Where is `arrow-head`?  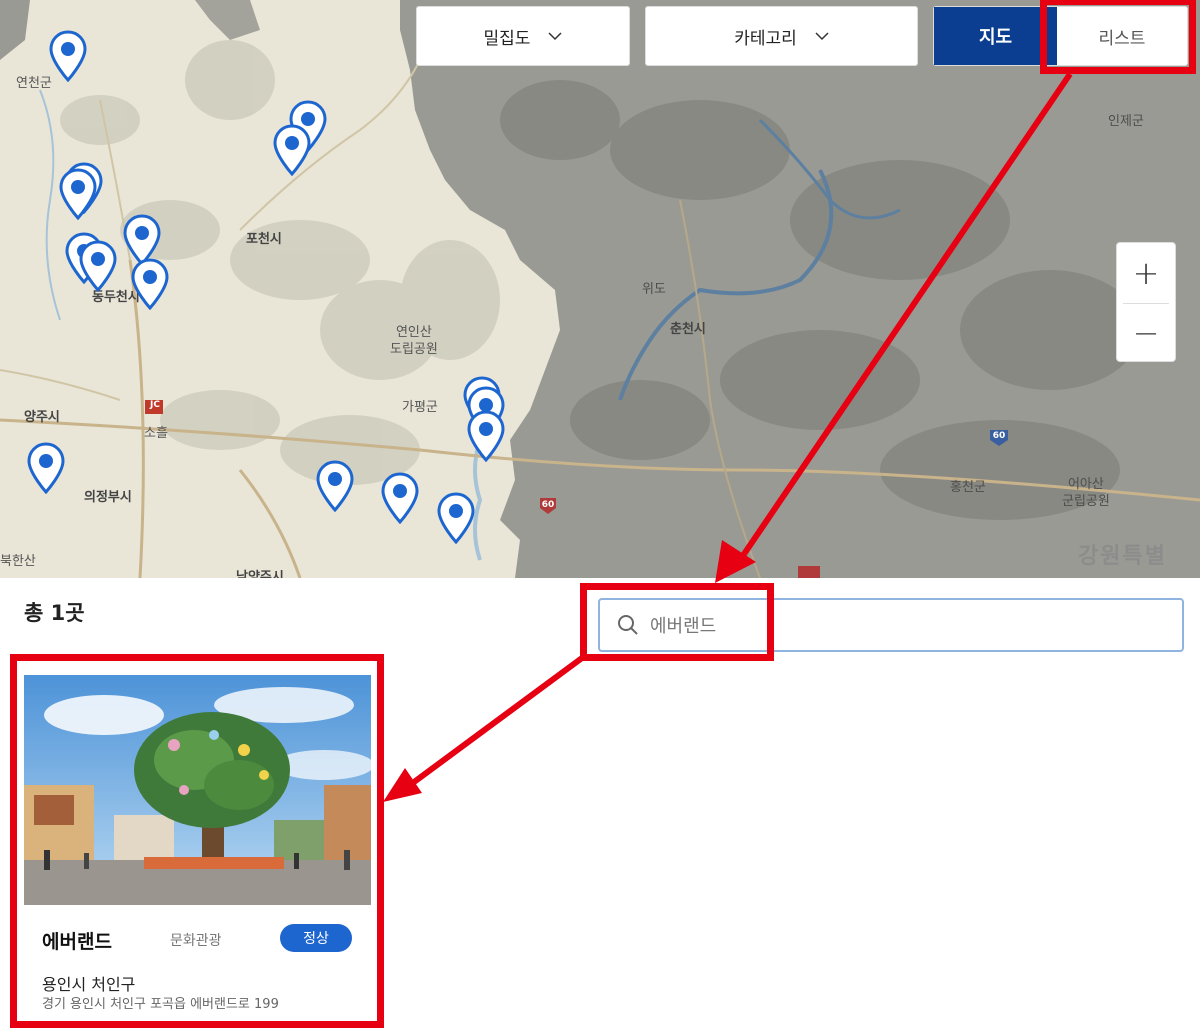 arrow-head is located at coordinates (402, 785).